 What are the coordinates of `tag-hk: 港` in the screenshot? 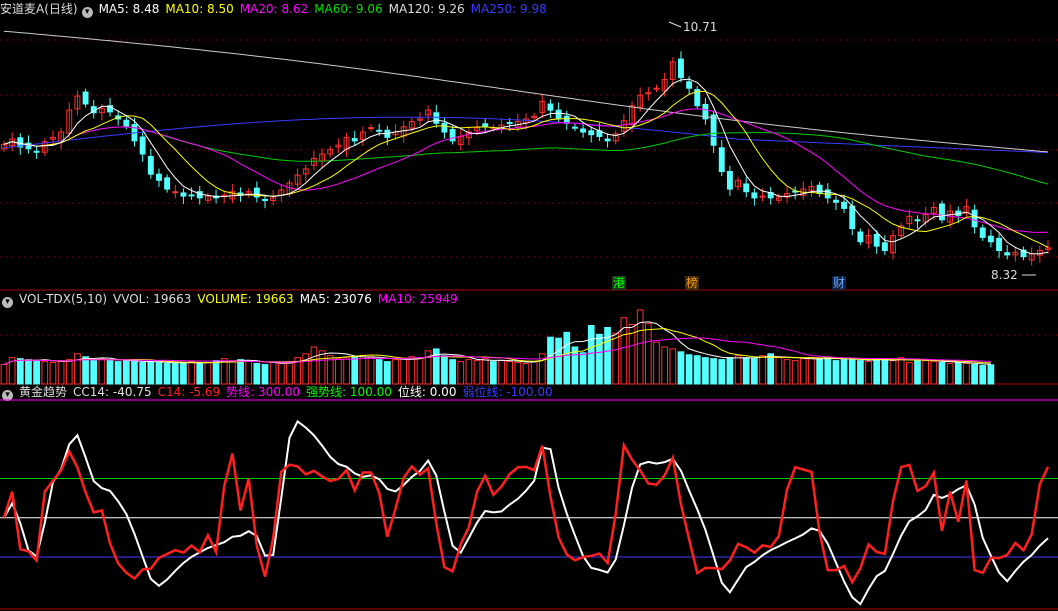 It's located at (619, 283).